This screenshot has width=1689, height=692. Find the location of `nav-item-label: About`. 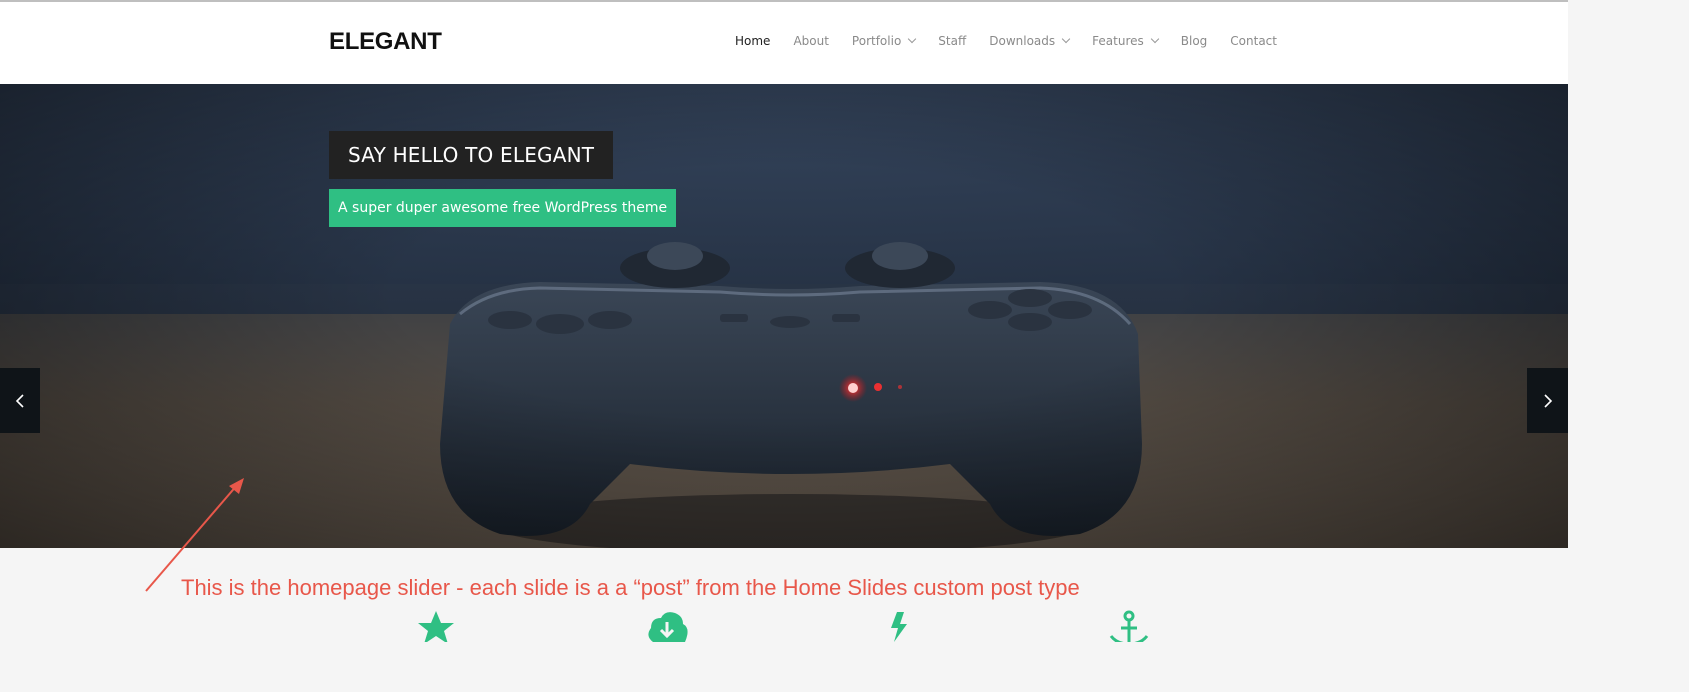

nav-item-label: About is located at coordinates (811, 41).